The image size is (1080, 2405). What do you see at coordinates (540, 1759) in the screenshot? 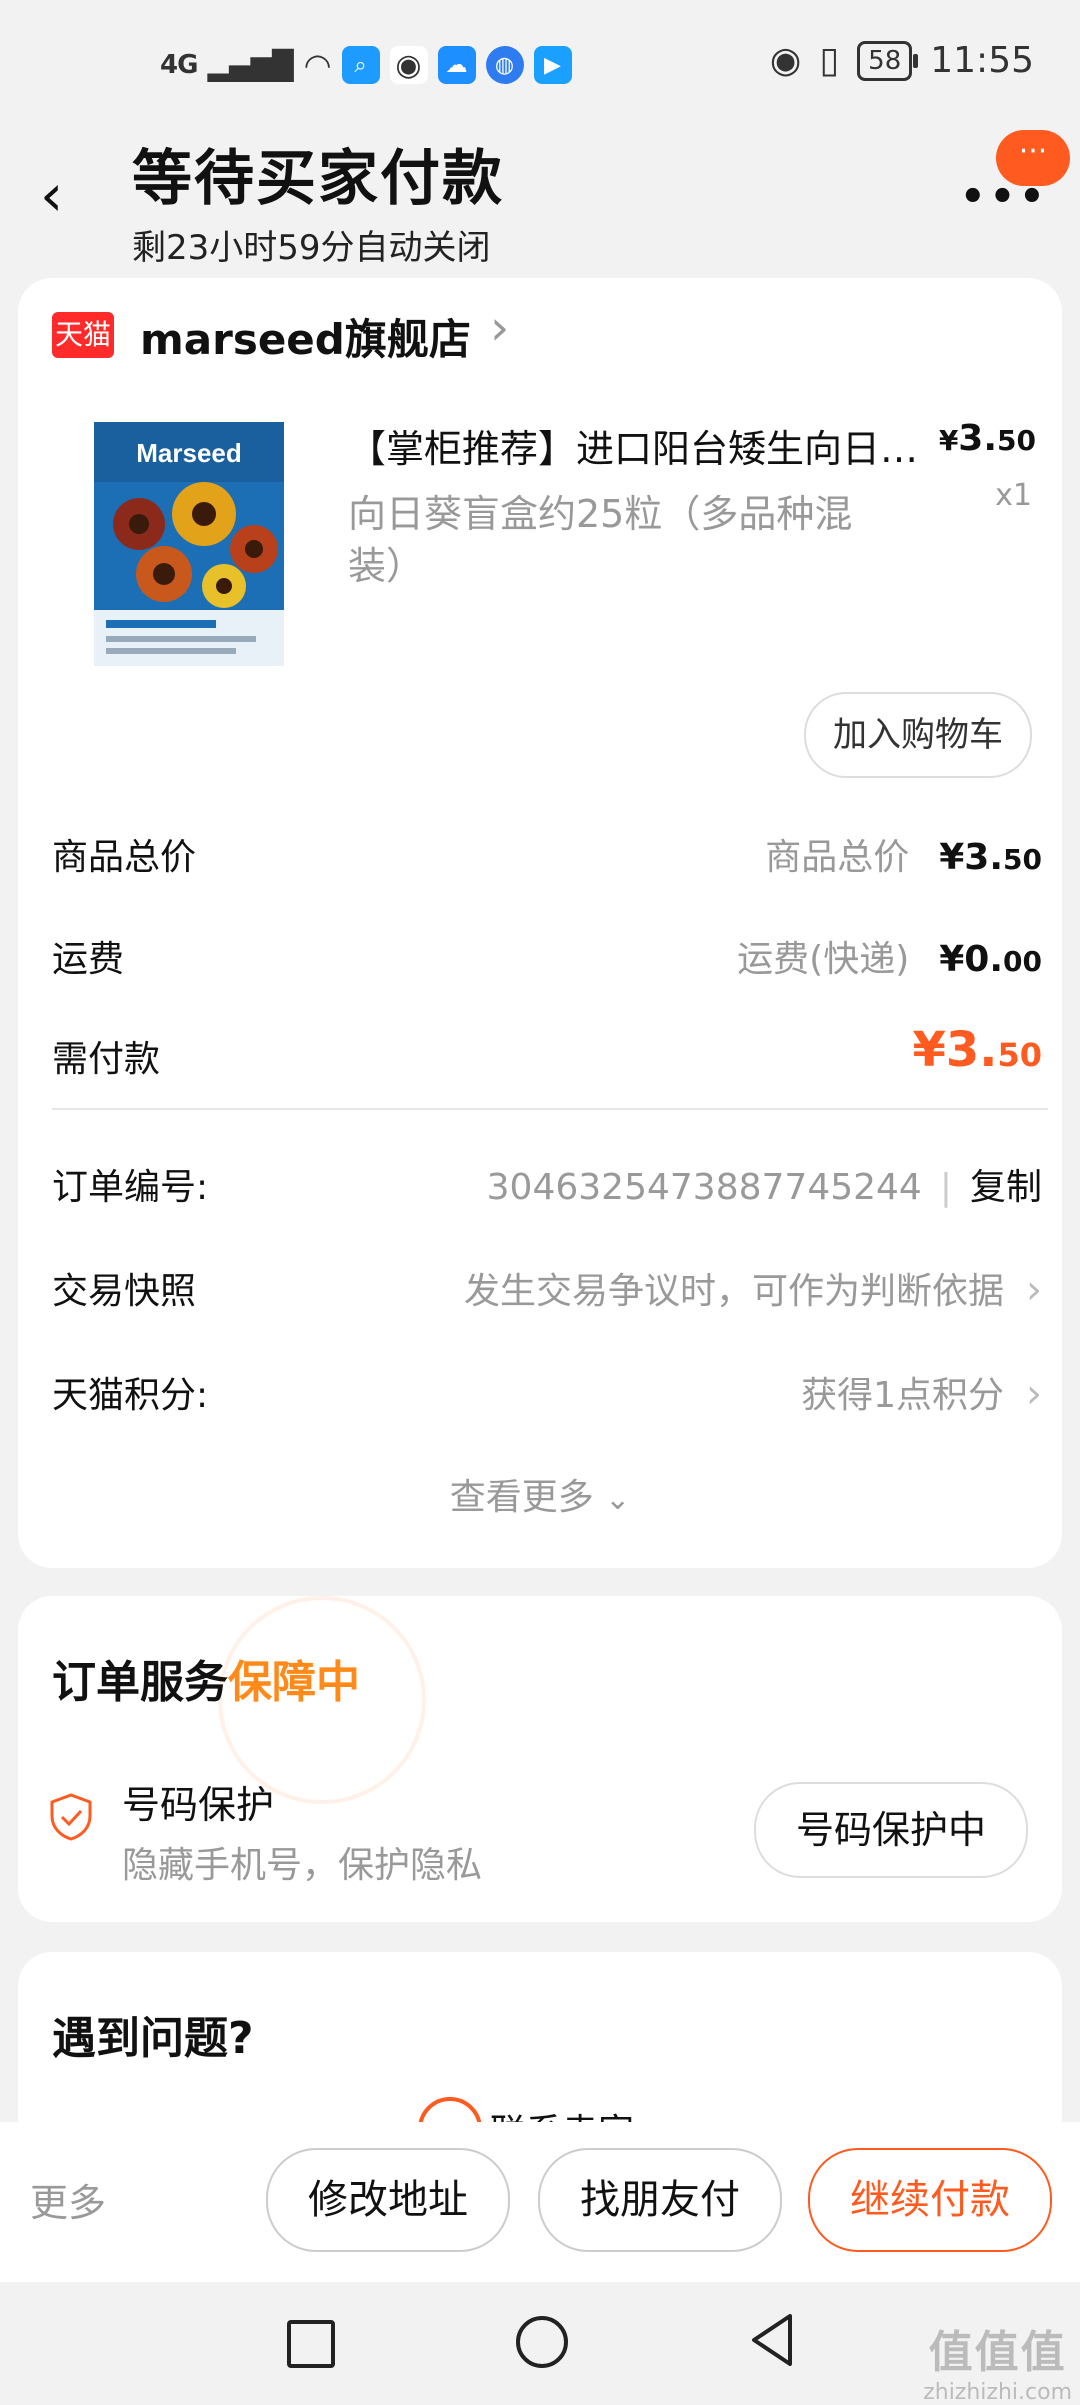
I see `service-card: 订单服务保障中 号码保护 隐藏手机号，保护隐私 号码保护中` at bounding box center [540, 1759].